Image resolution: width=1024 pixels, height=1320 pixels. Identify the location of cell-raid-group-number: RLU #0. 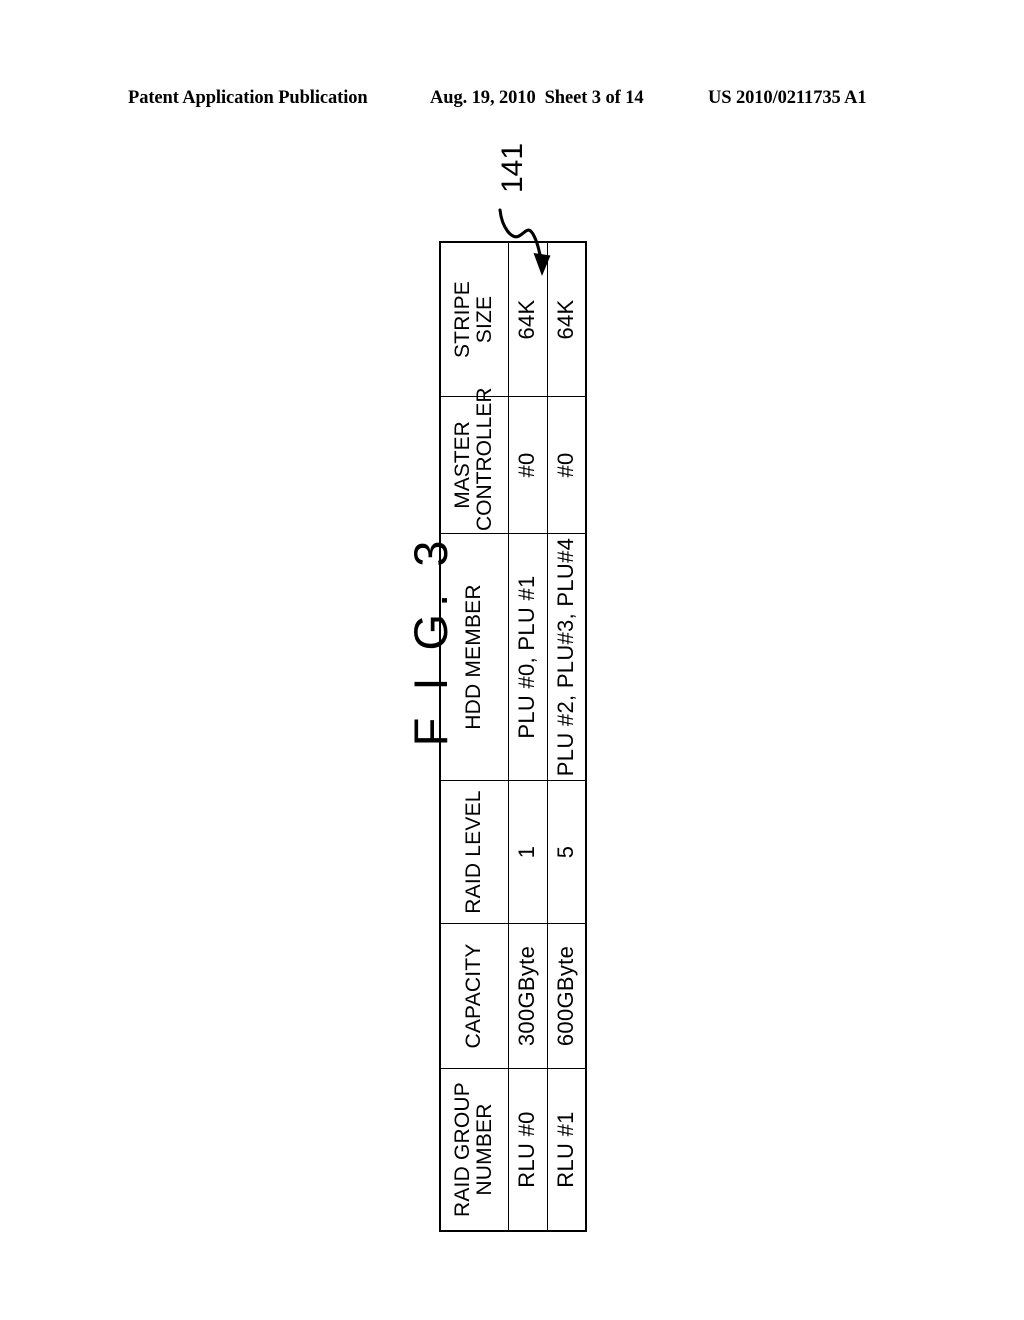
(527, 1149).